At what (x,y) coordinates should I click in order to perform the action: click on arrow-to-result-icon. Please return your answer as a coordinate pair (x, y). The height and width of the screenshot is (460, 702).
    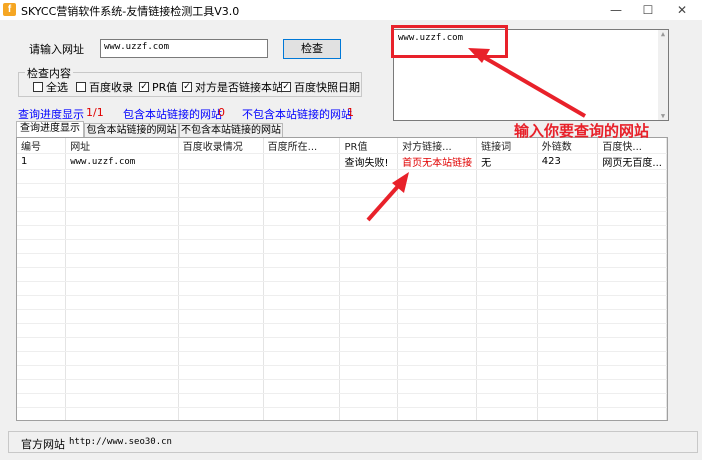
    Looking at the image, I should click on (387, 197).